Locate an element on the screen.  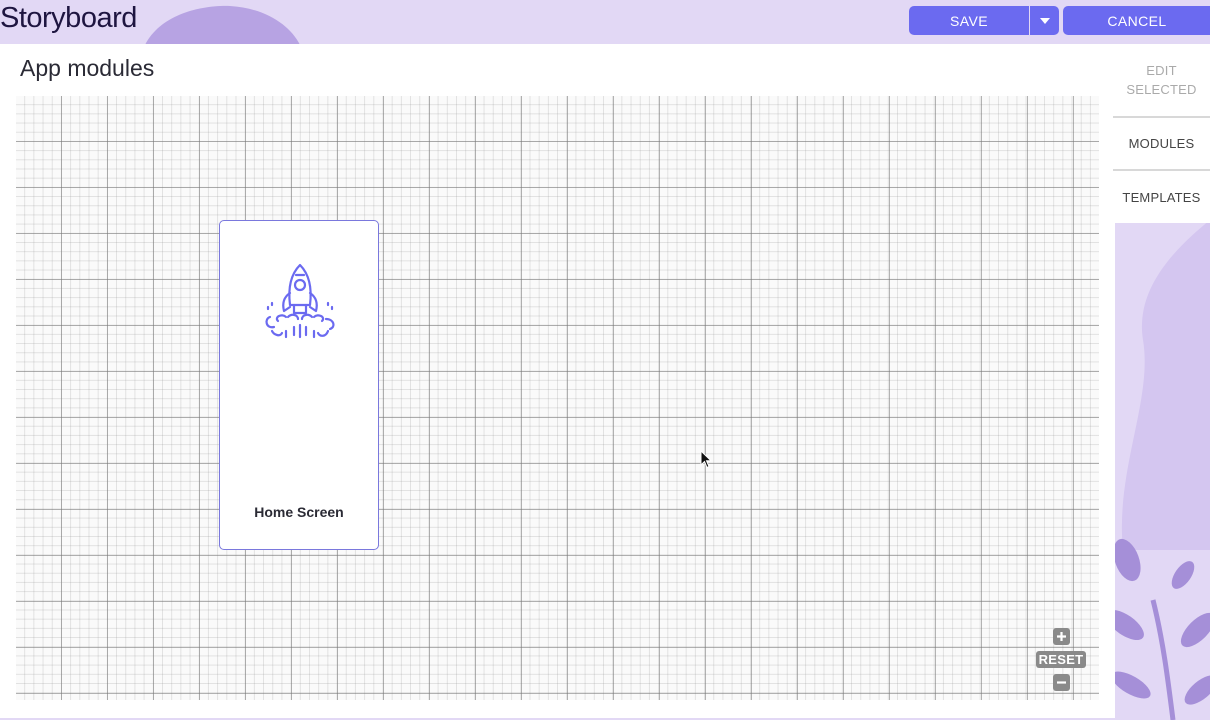
zoom-reset-button: RESET is located at coordinates (1061, 659).